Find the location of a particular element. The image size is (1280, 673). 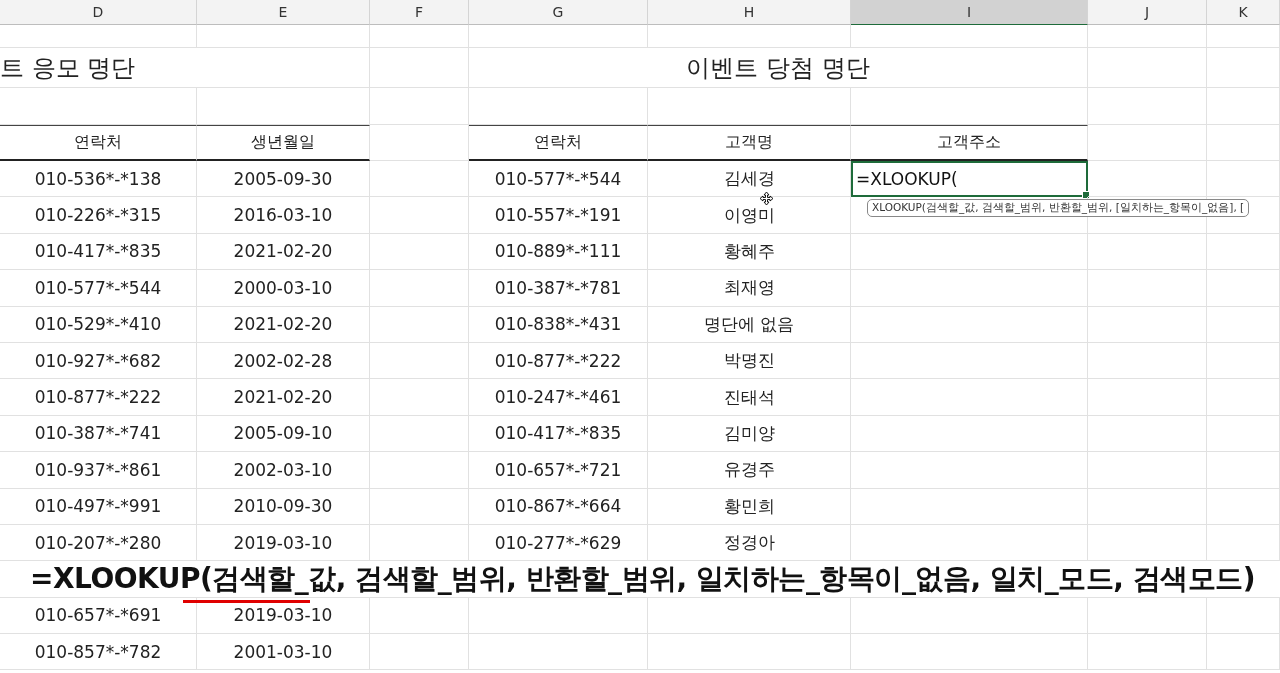

table-cell: 김세경 is located at coordinates (749, 179).